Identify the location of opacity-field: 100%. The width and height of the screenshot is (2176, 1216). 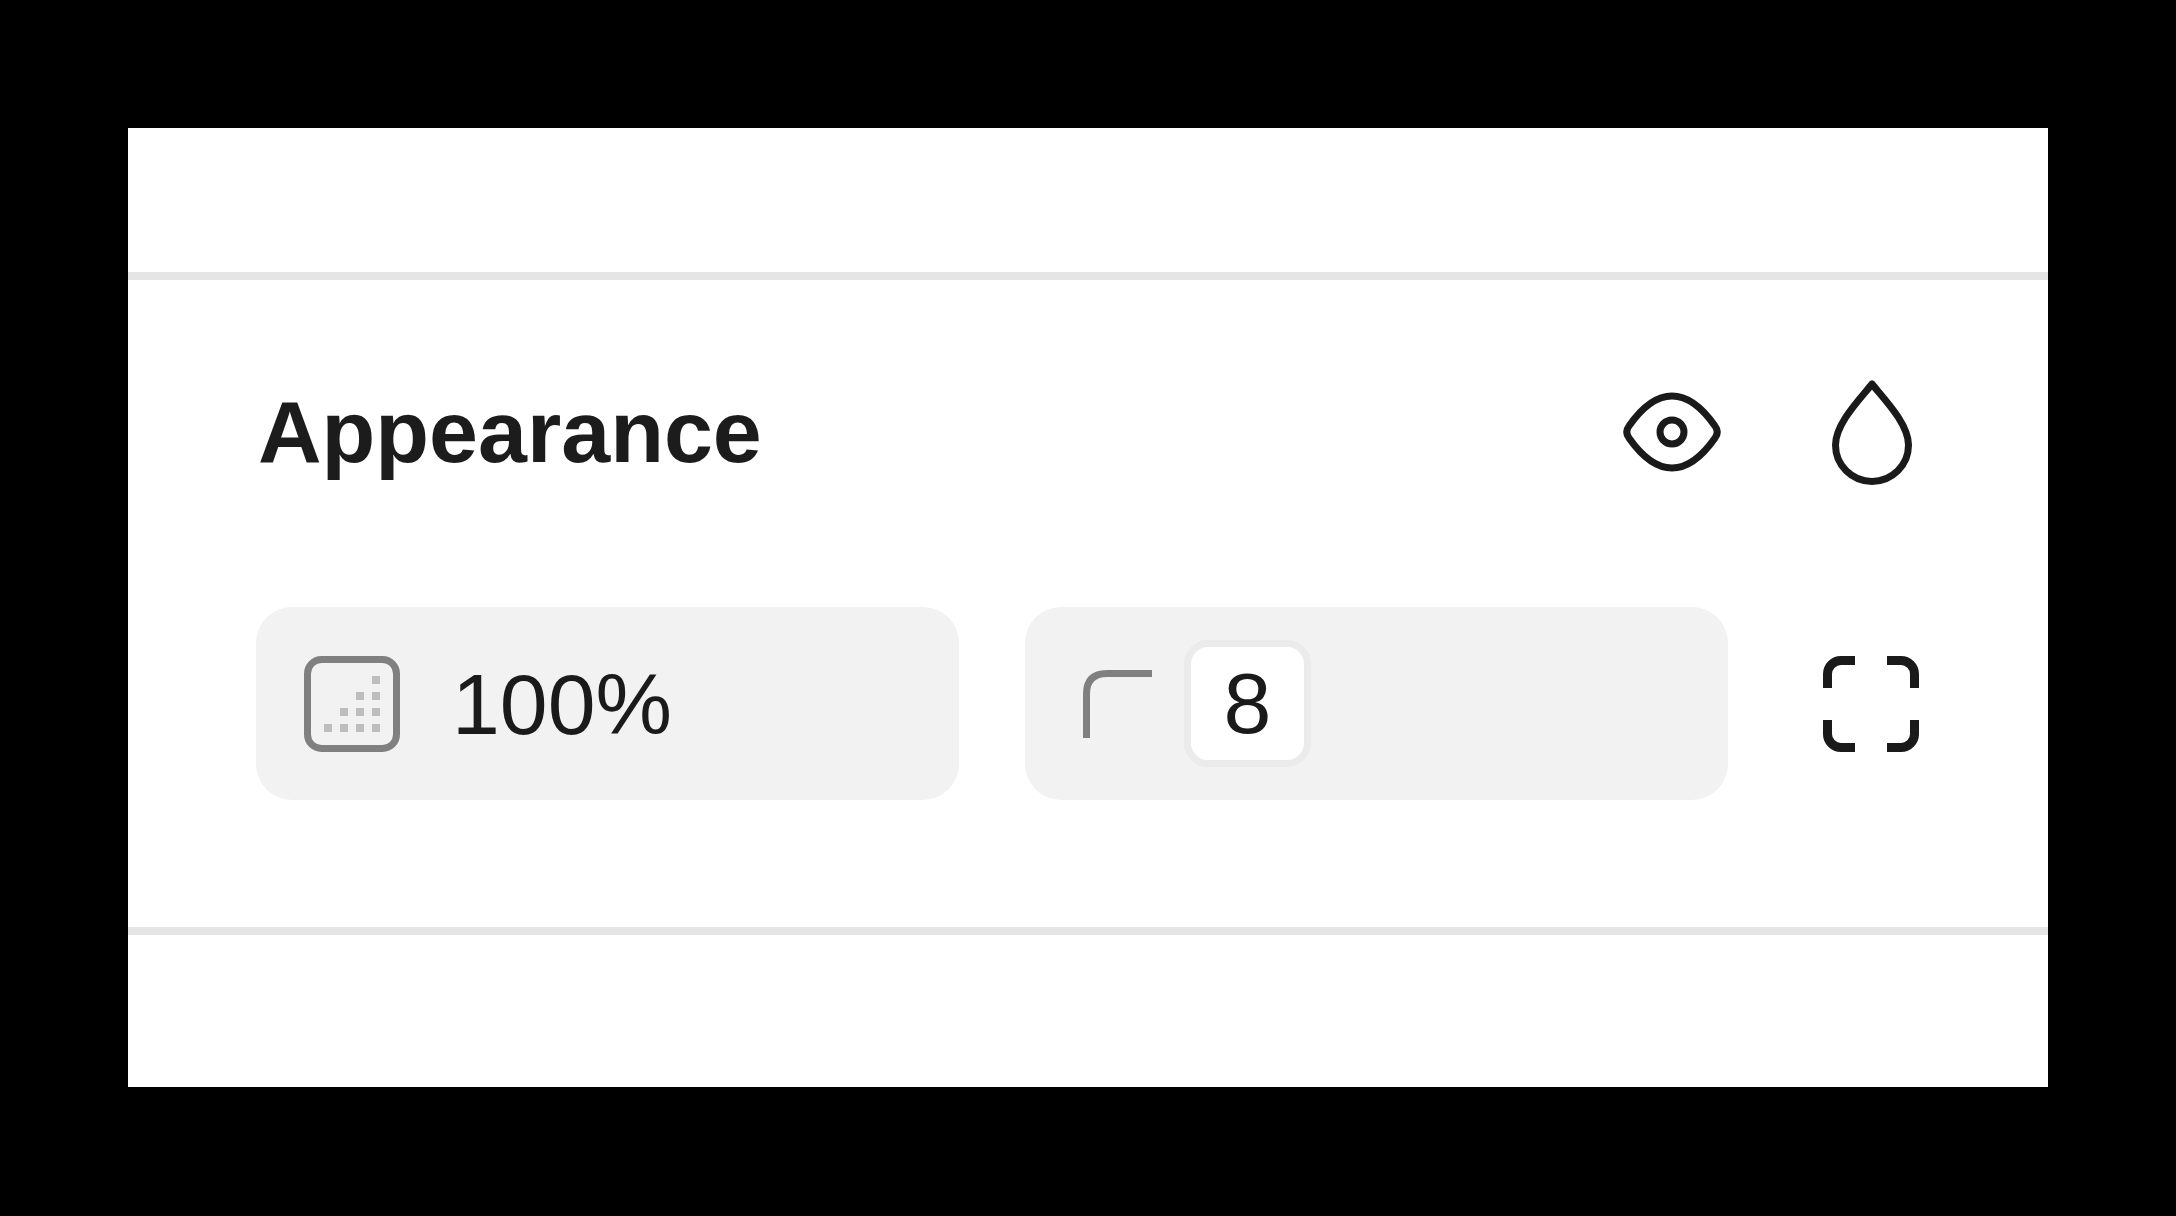
(607, 703).